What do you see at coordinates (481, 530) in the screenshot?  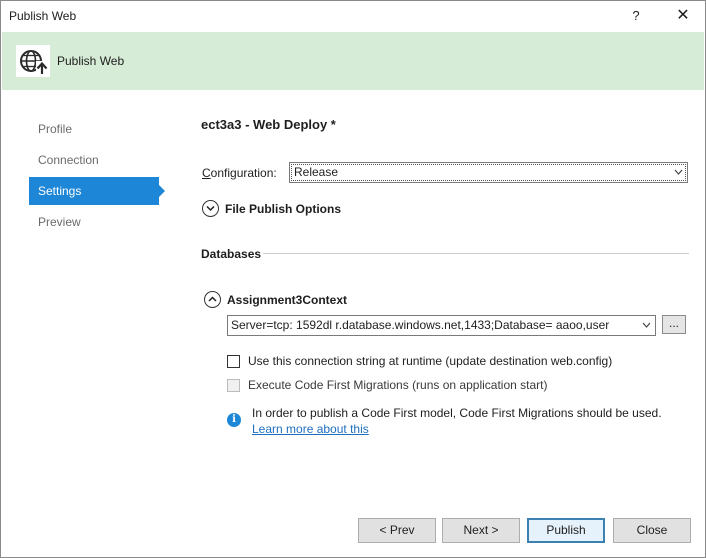 I see `next-button: Next >` at bounding box center [481, 530].